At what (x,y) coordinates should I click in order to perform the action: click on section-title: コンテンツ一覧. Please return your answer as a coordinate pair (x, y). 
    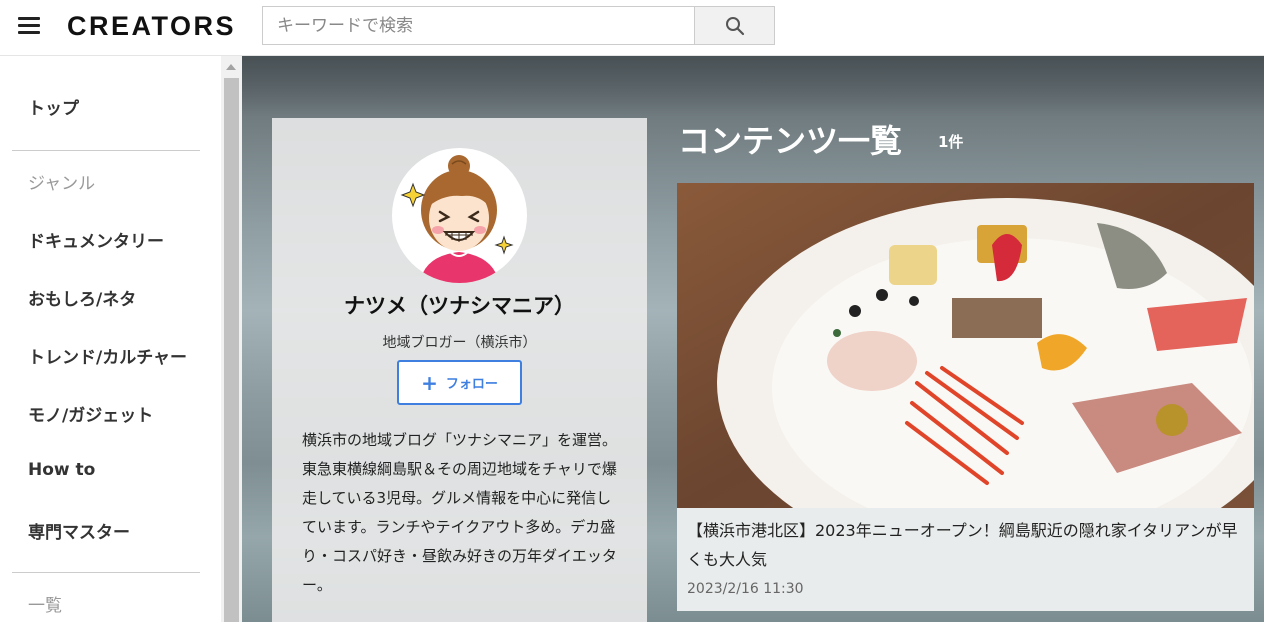
    Looking at the image, I should click on (790, 141).